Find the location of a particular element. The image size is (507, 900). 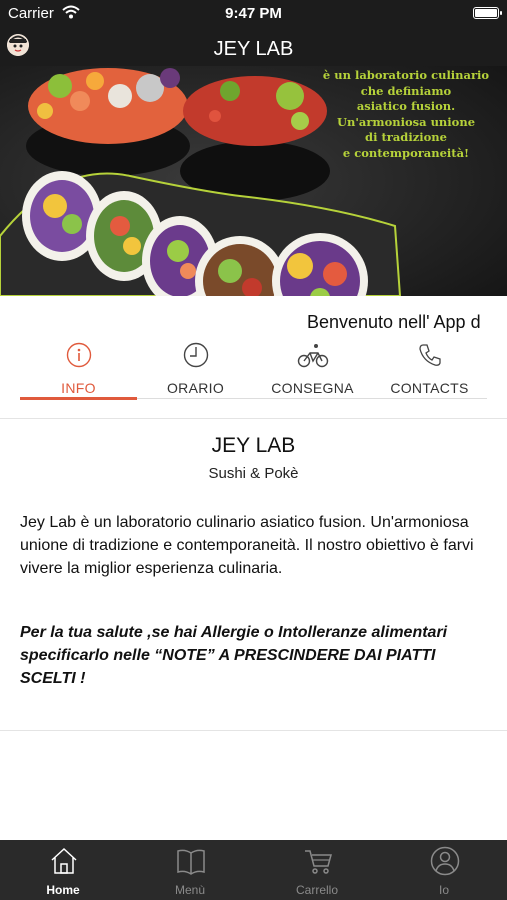

tabbar-menu: Menù is located at coordinates (190, 870).